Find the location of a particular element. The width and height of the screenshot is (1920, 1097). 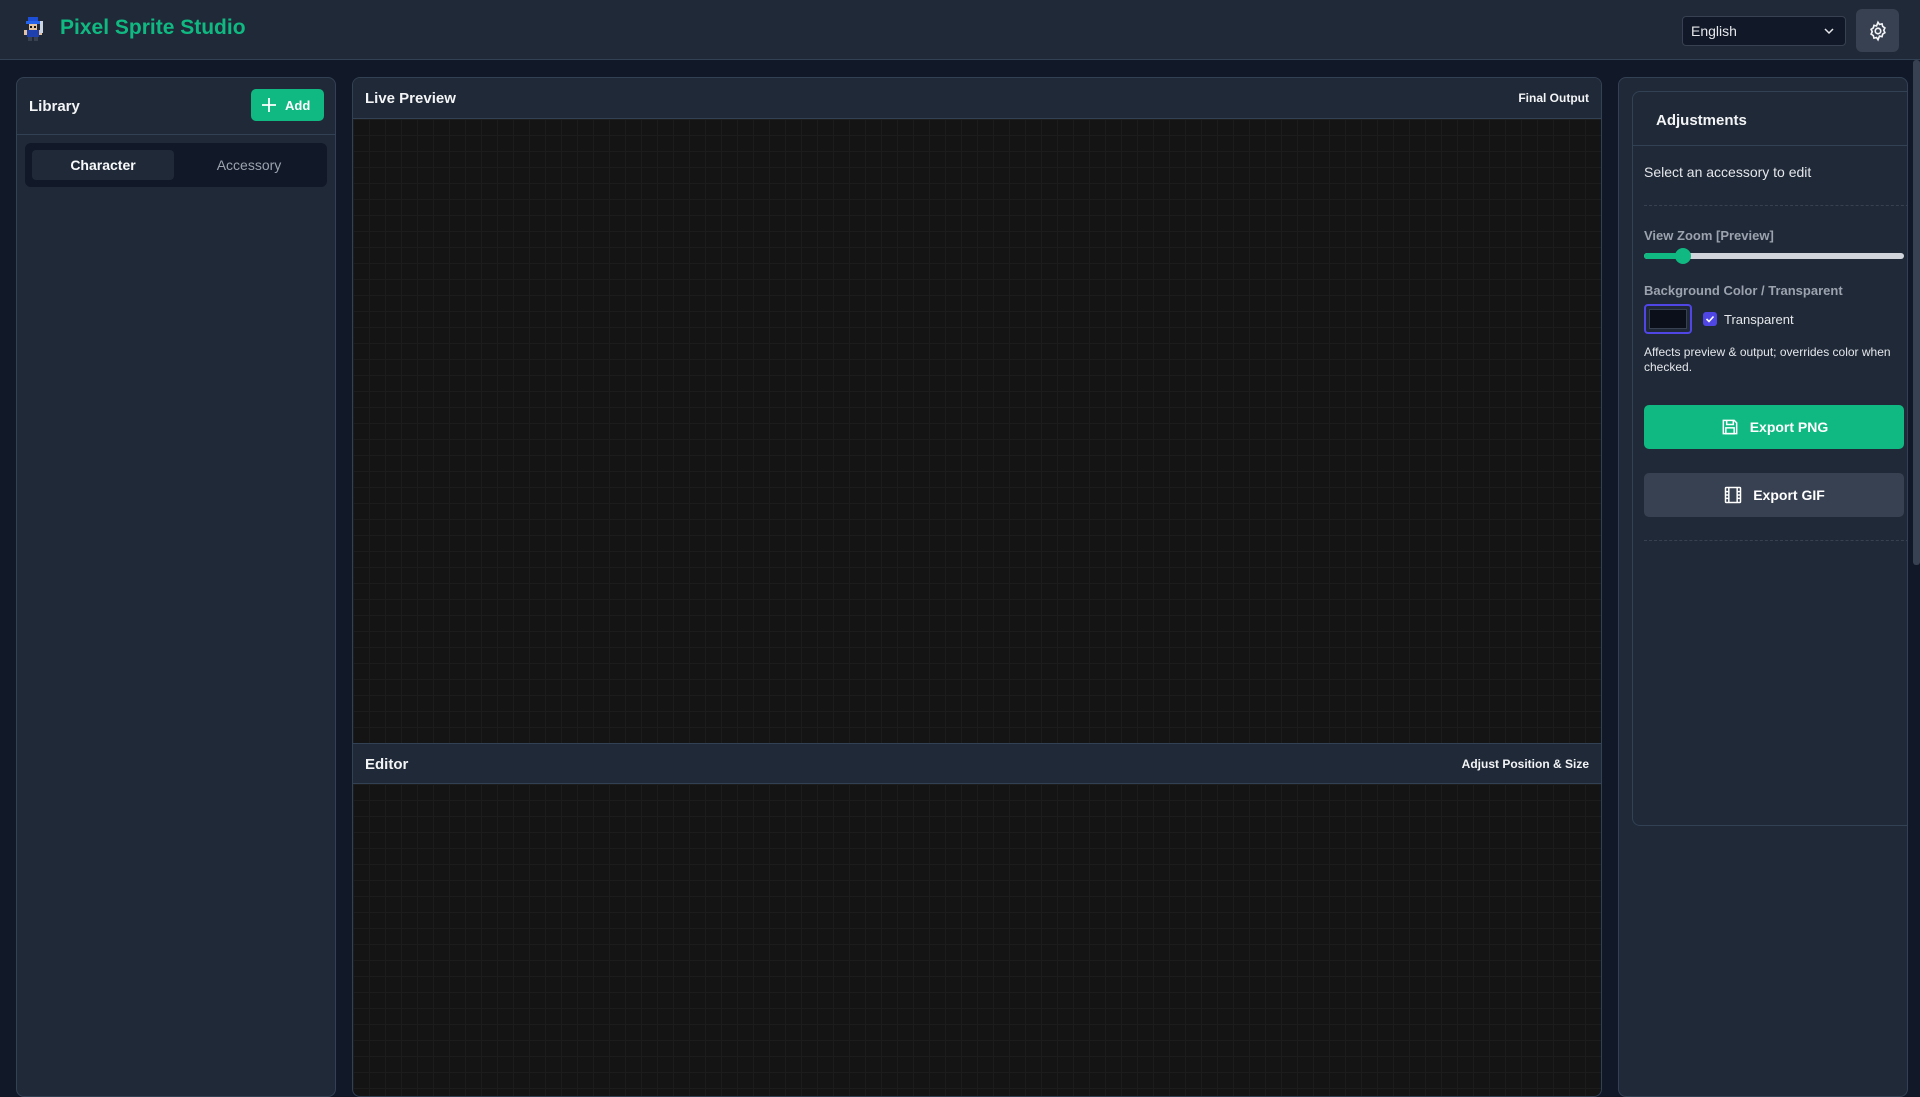

settings-button is located at coordinates (1877, 30).